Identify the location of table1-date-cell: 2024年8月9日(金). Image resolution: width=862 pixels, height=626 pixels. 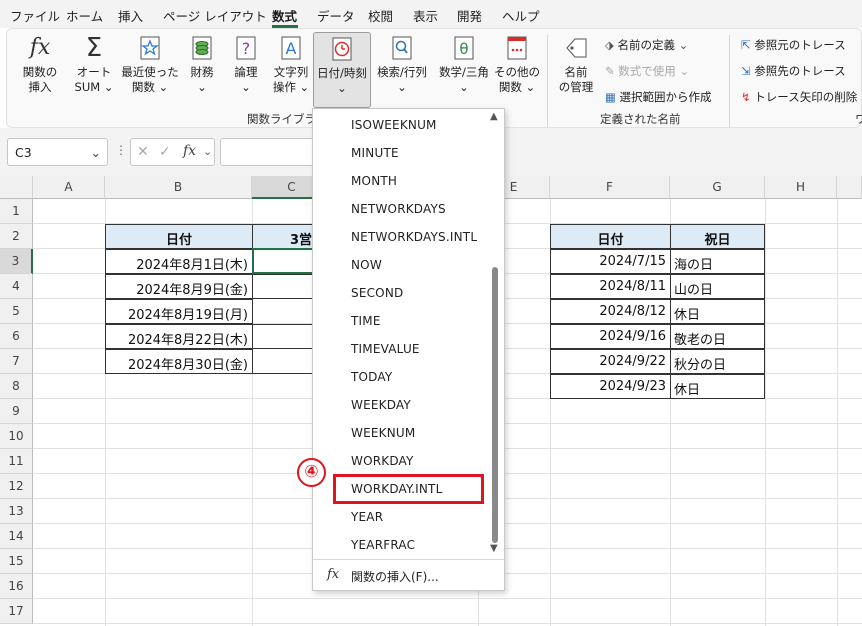
(179, 286).